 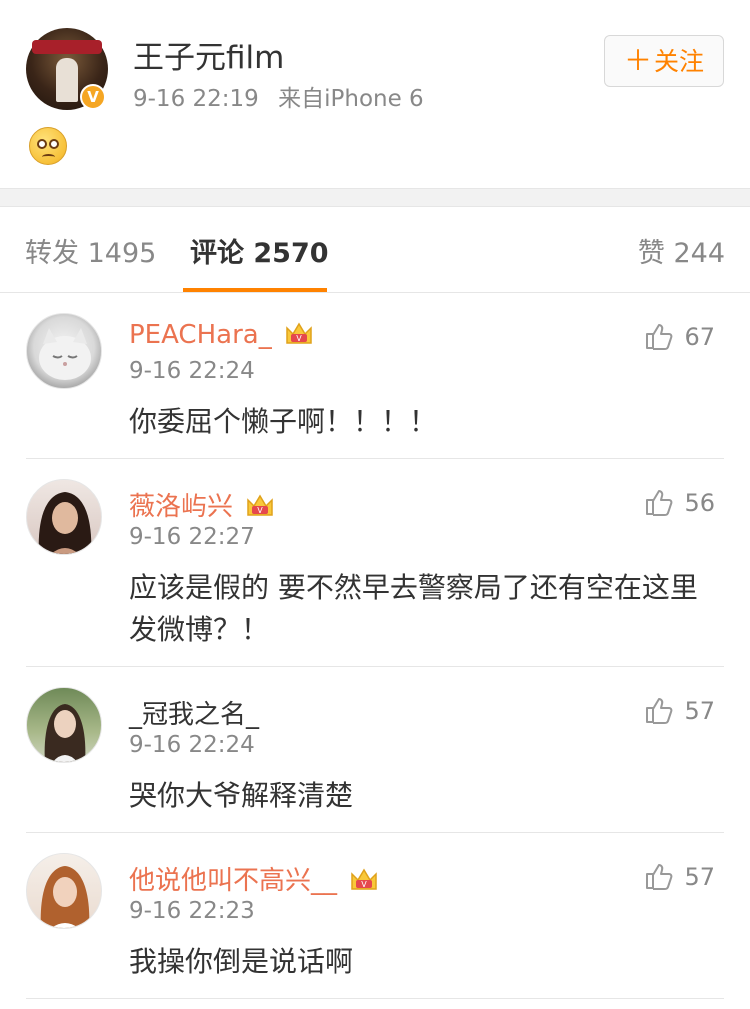 I want to click on avatar-banner, so click(x=67, y=47).